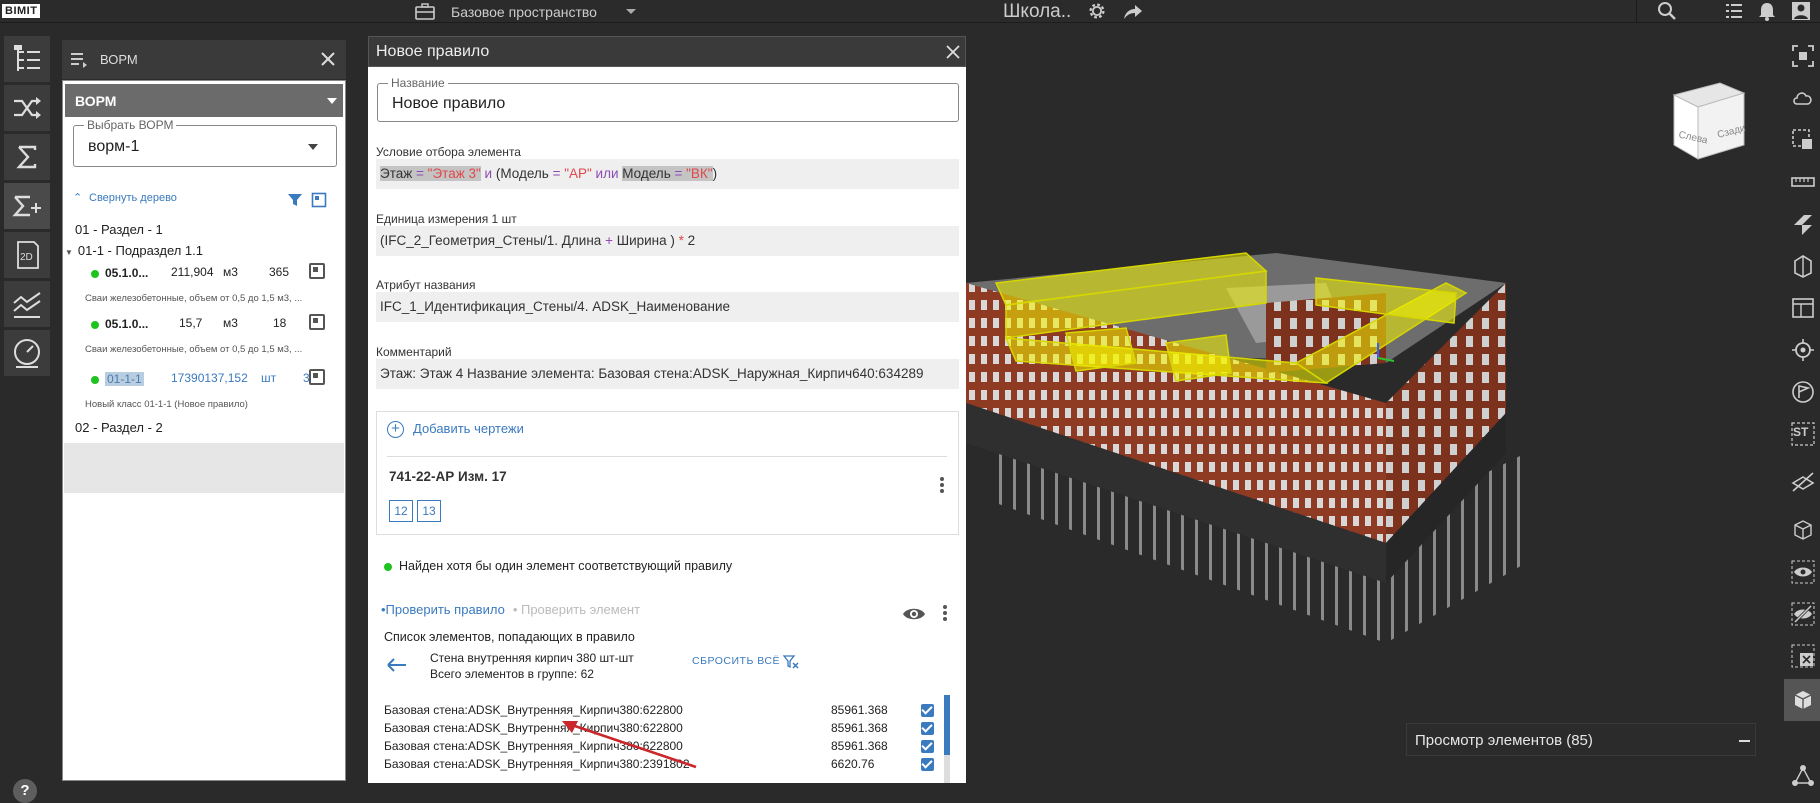 Image resolution: width=1820 pixels, height=803 pixels. I want to click on gauge-tool, so click(27, 353).